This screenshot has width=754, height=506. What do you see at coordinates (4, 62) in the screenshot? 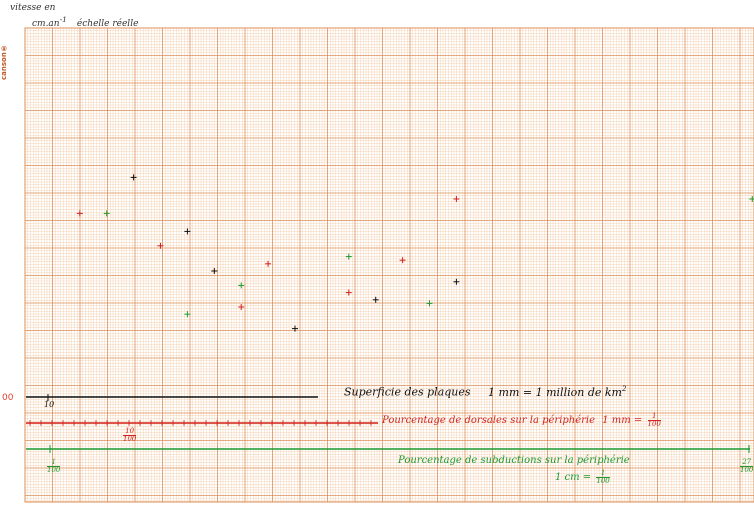
I see `paper-brand-logo: canson®` at bounding box center [4, 62].